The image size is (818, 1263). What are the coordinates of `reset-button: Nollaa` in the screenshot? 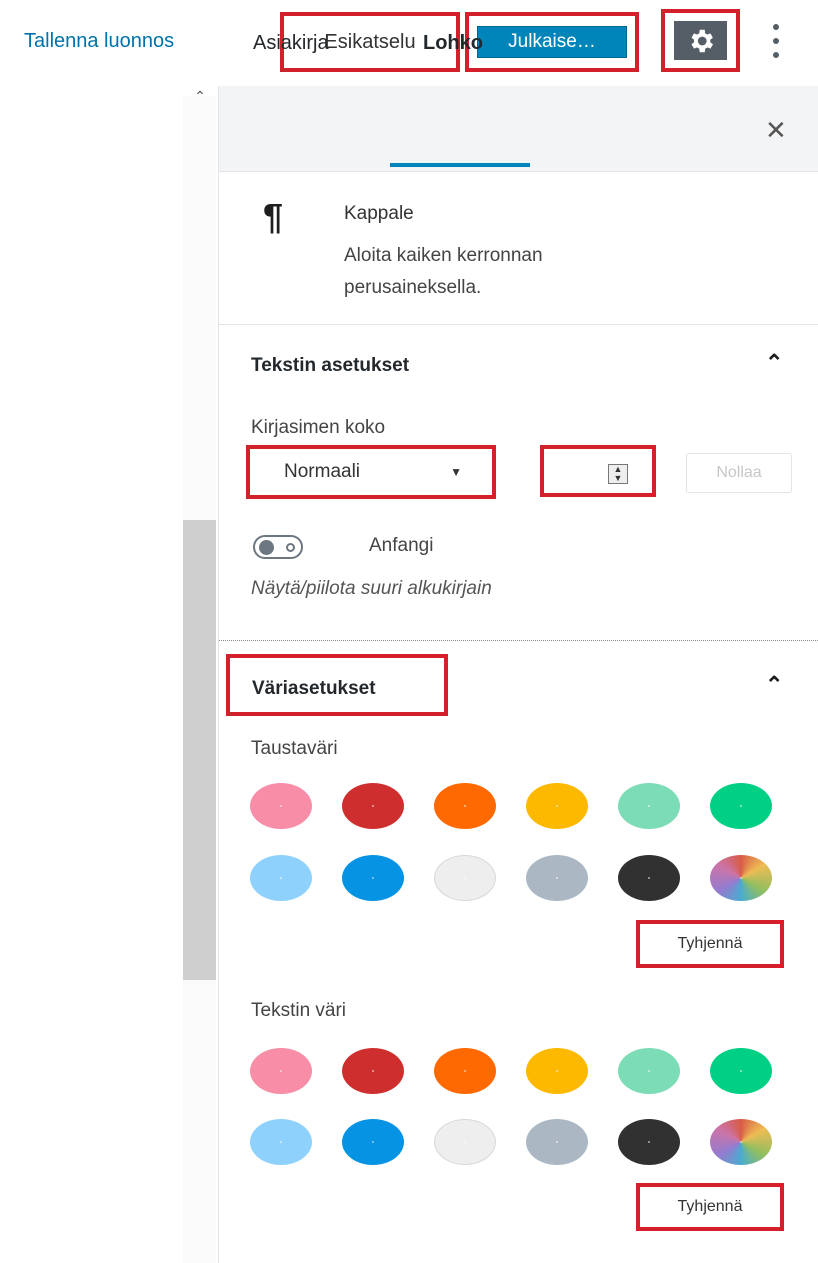 It's located at (739, 473).